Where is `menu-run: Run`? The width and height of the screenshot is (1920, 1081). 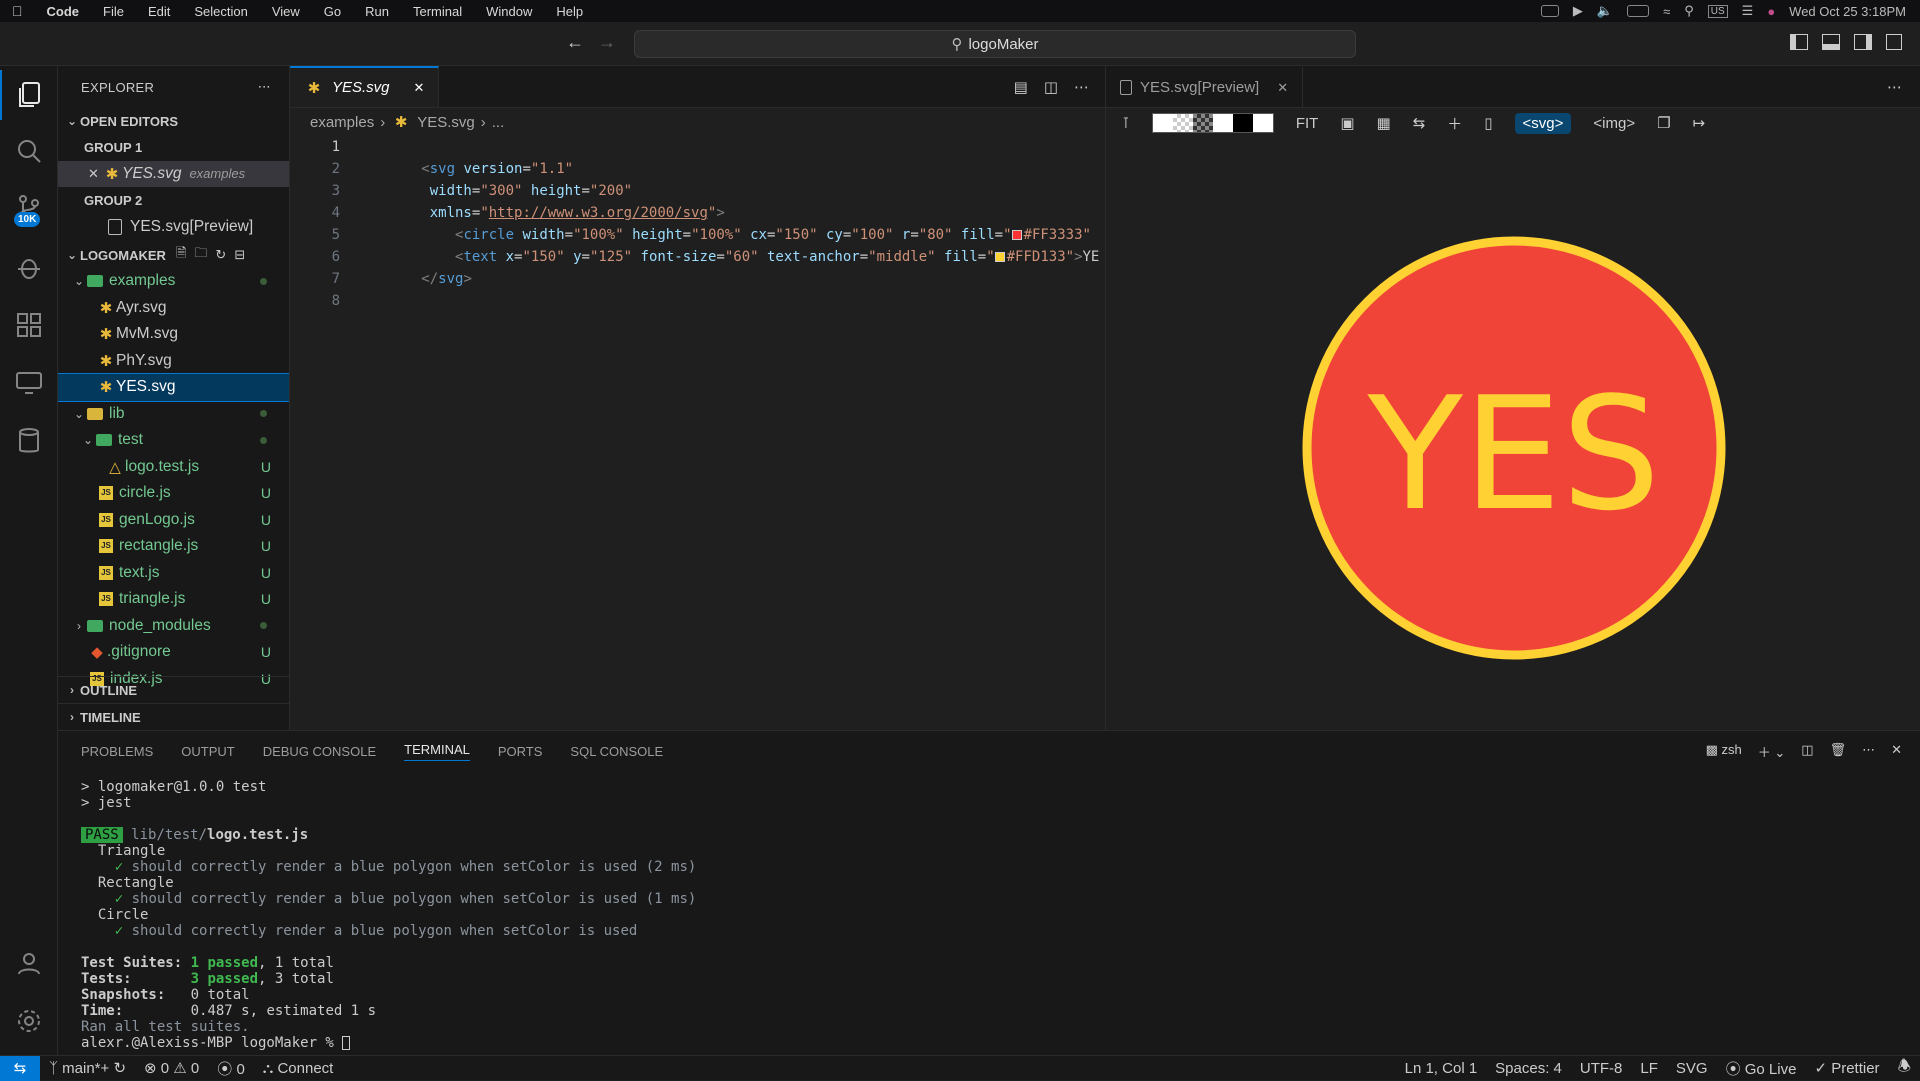 menu-run: Run is located at coordinates (377, 11).